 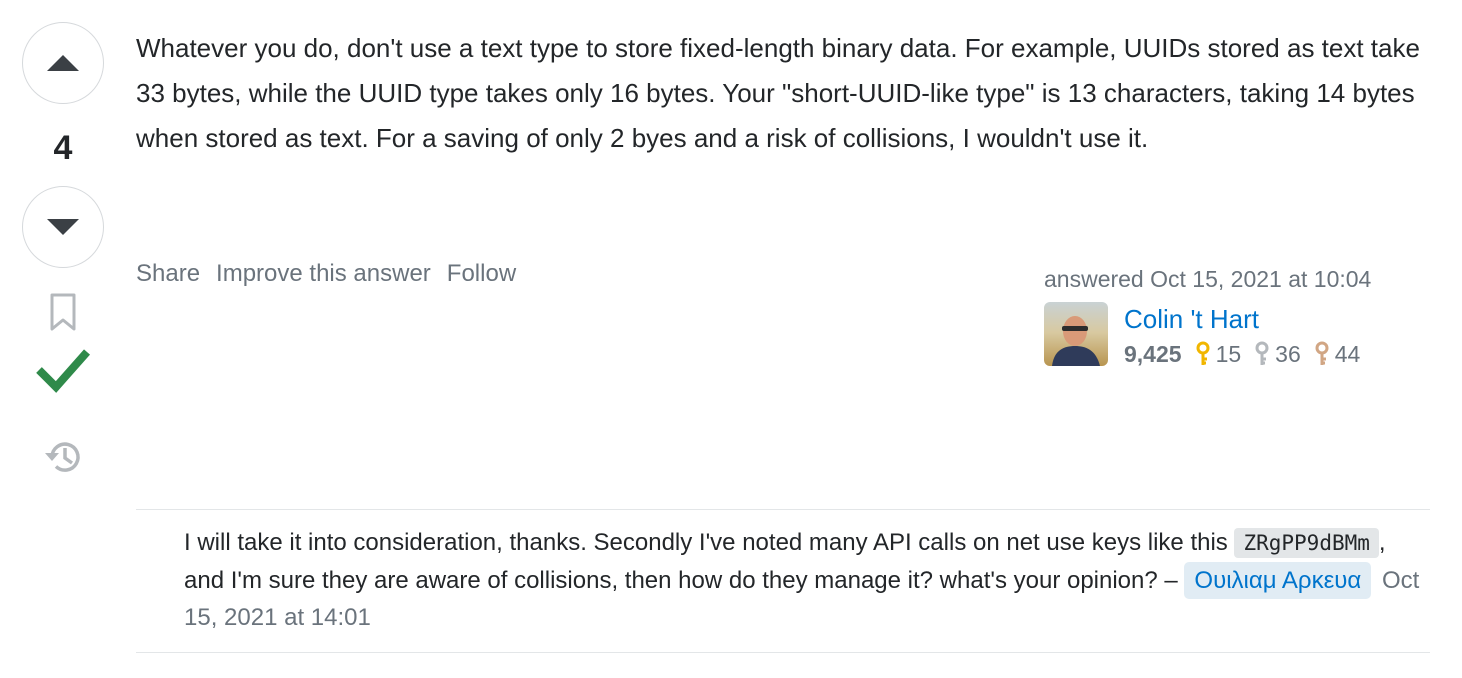 I want to click on silver-badge-icon, so click(x=1262, y=353).